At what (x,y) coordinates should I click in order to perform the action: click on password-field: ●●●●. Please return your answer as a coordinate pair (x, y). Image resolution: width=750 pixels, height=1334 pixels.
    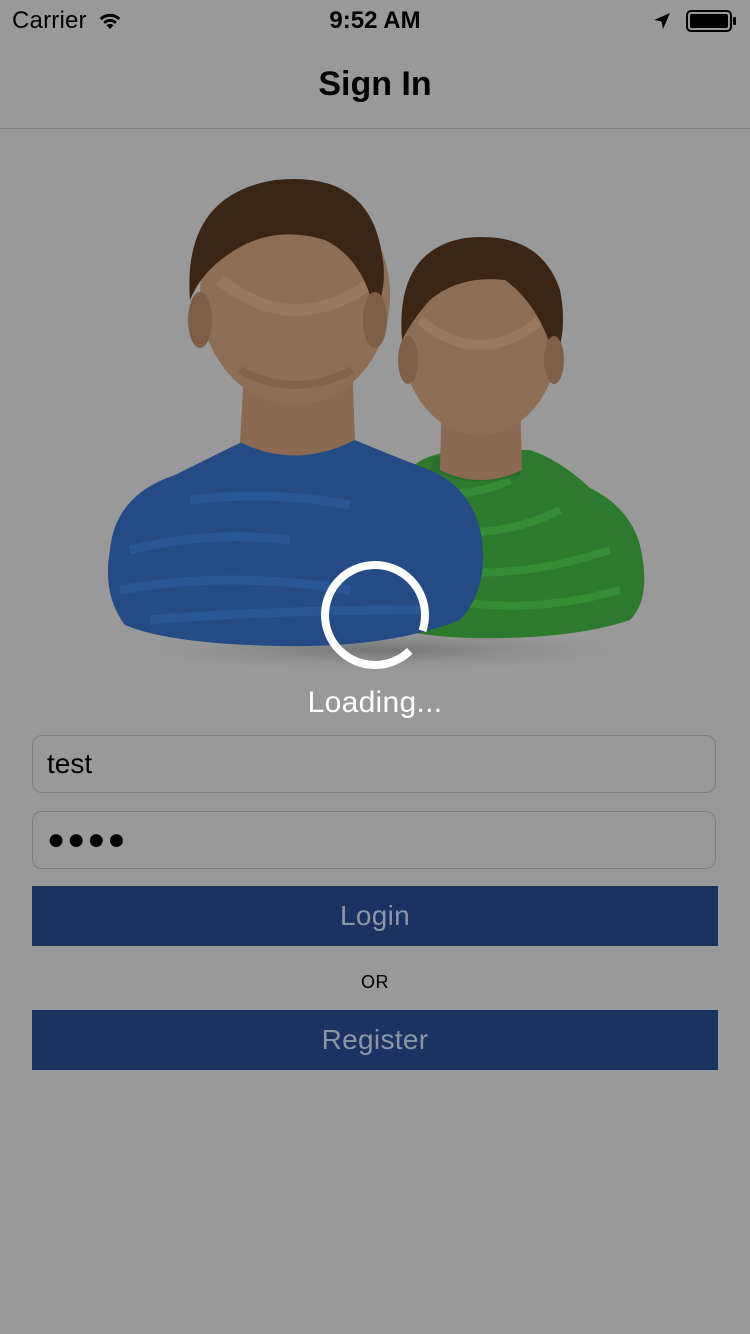
    Looking at the image, I should click on (374, 840).